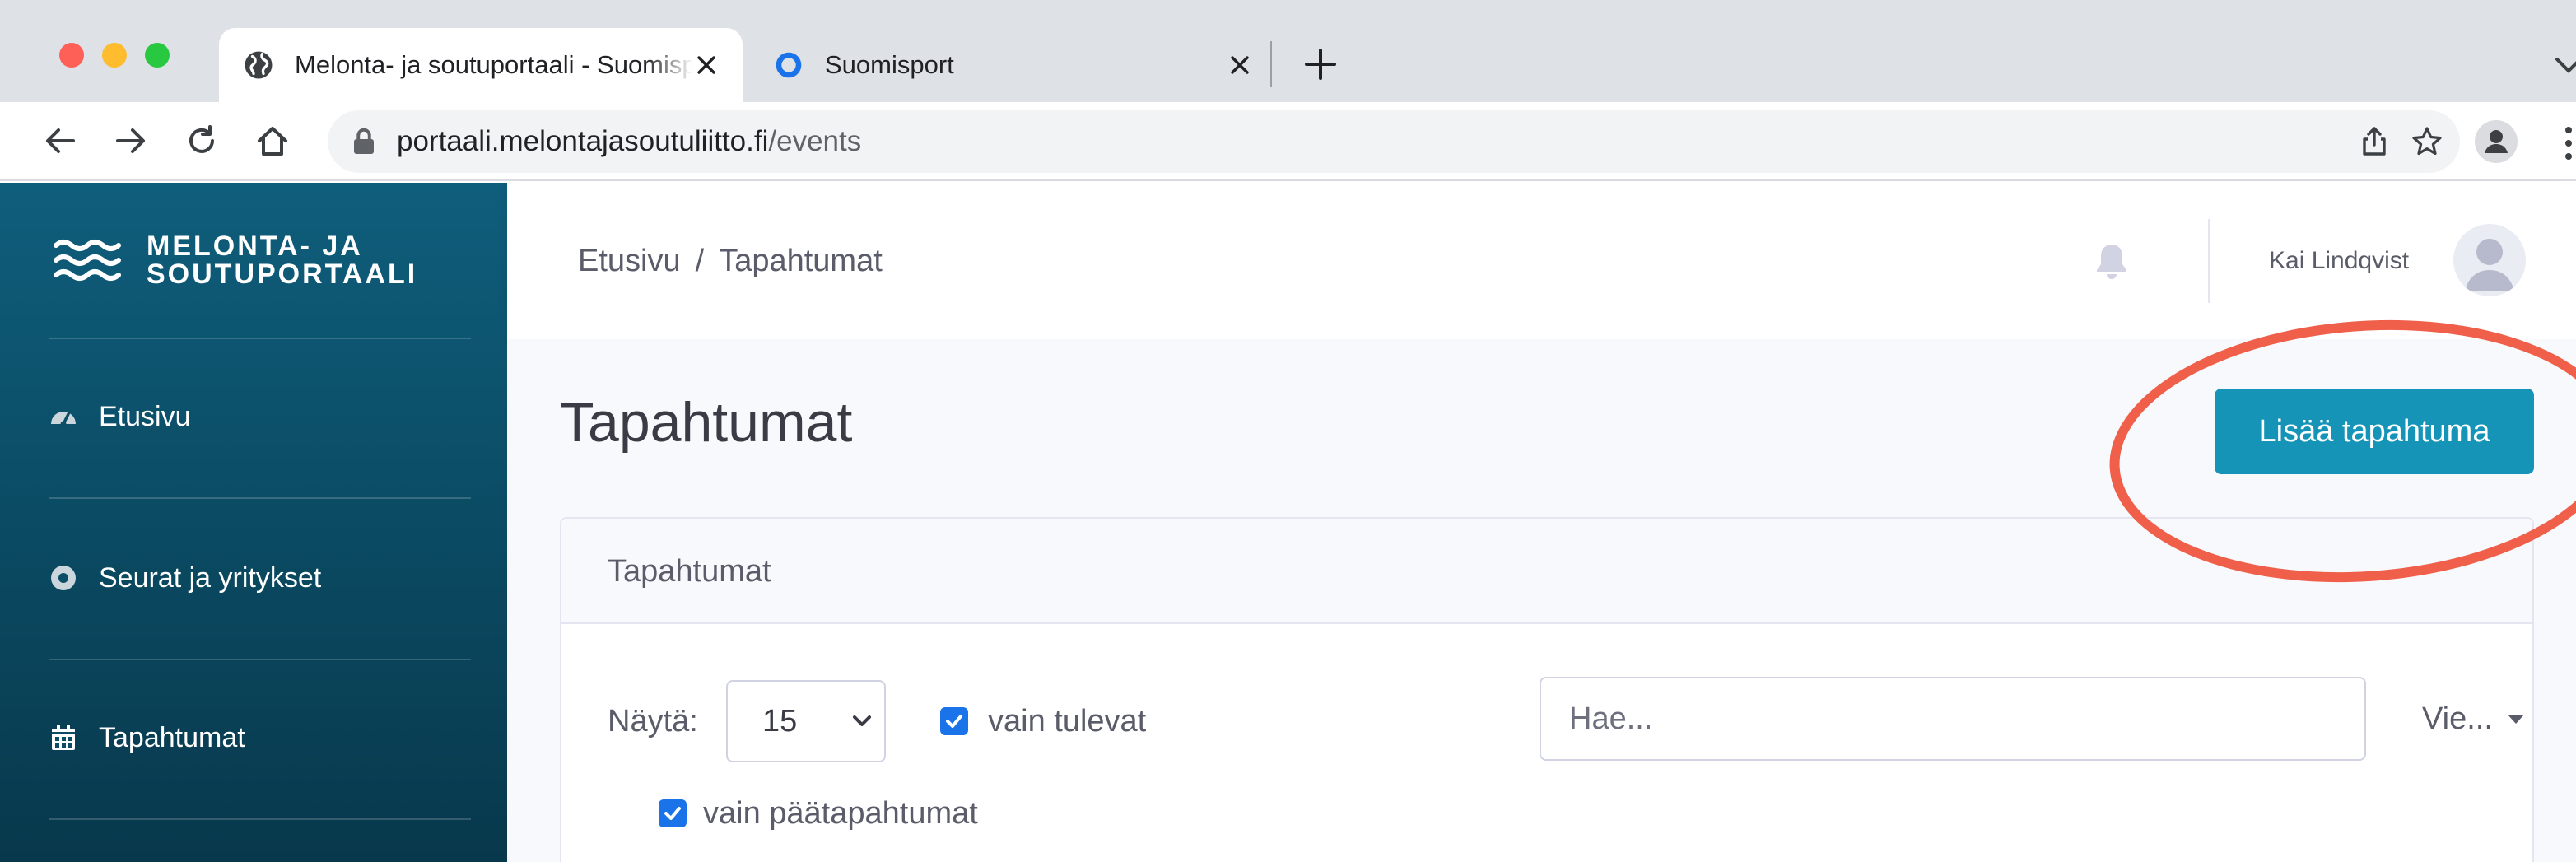 The height and width of the screenshot is (862, 2576). I want to click on upcoming-only-label: vain tulevat, so click(1067, 721).